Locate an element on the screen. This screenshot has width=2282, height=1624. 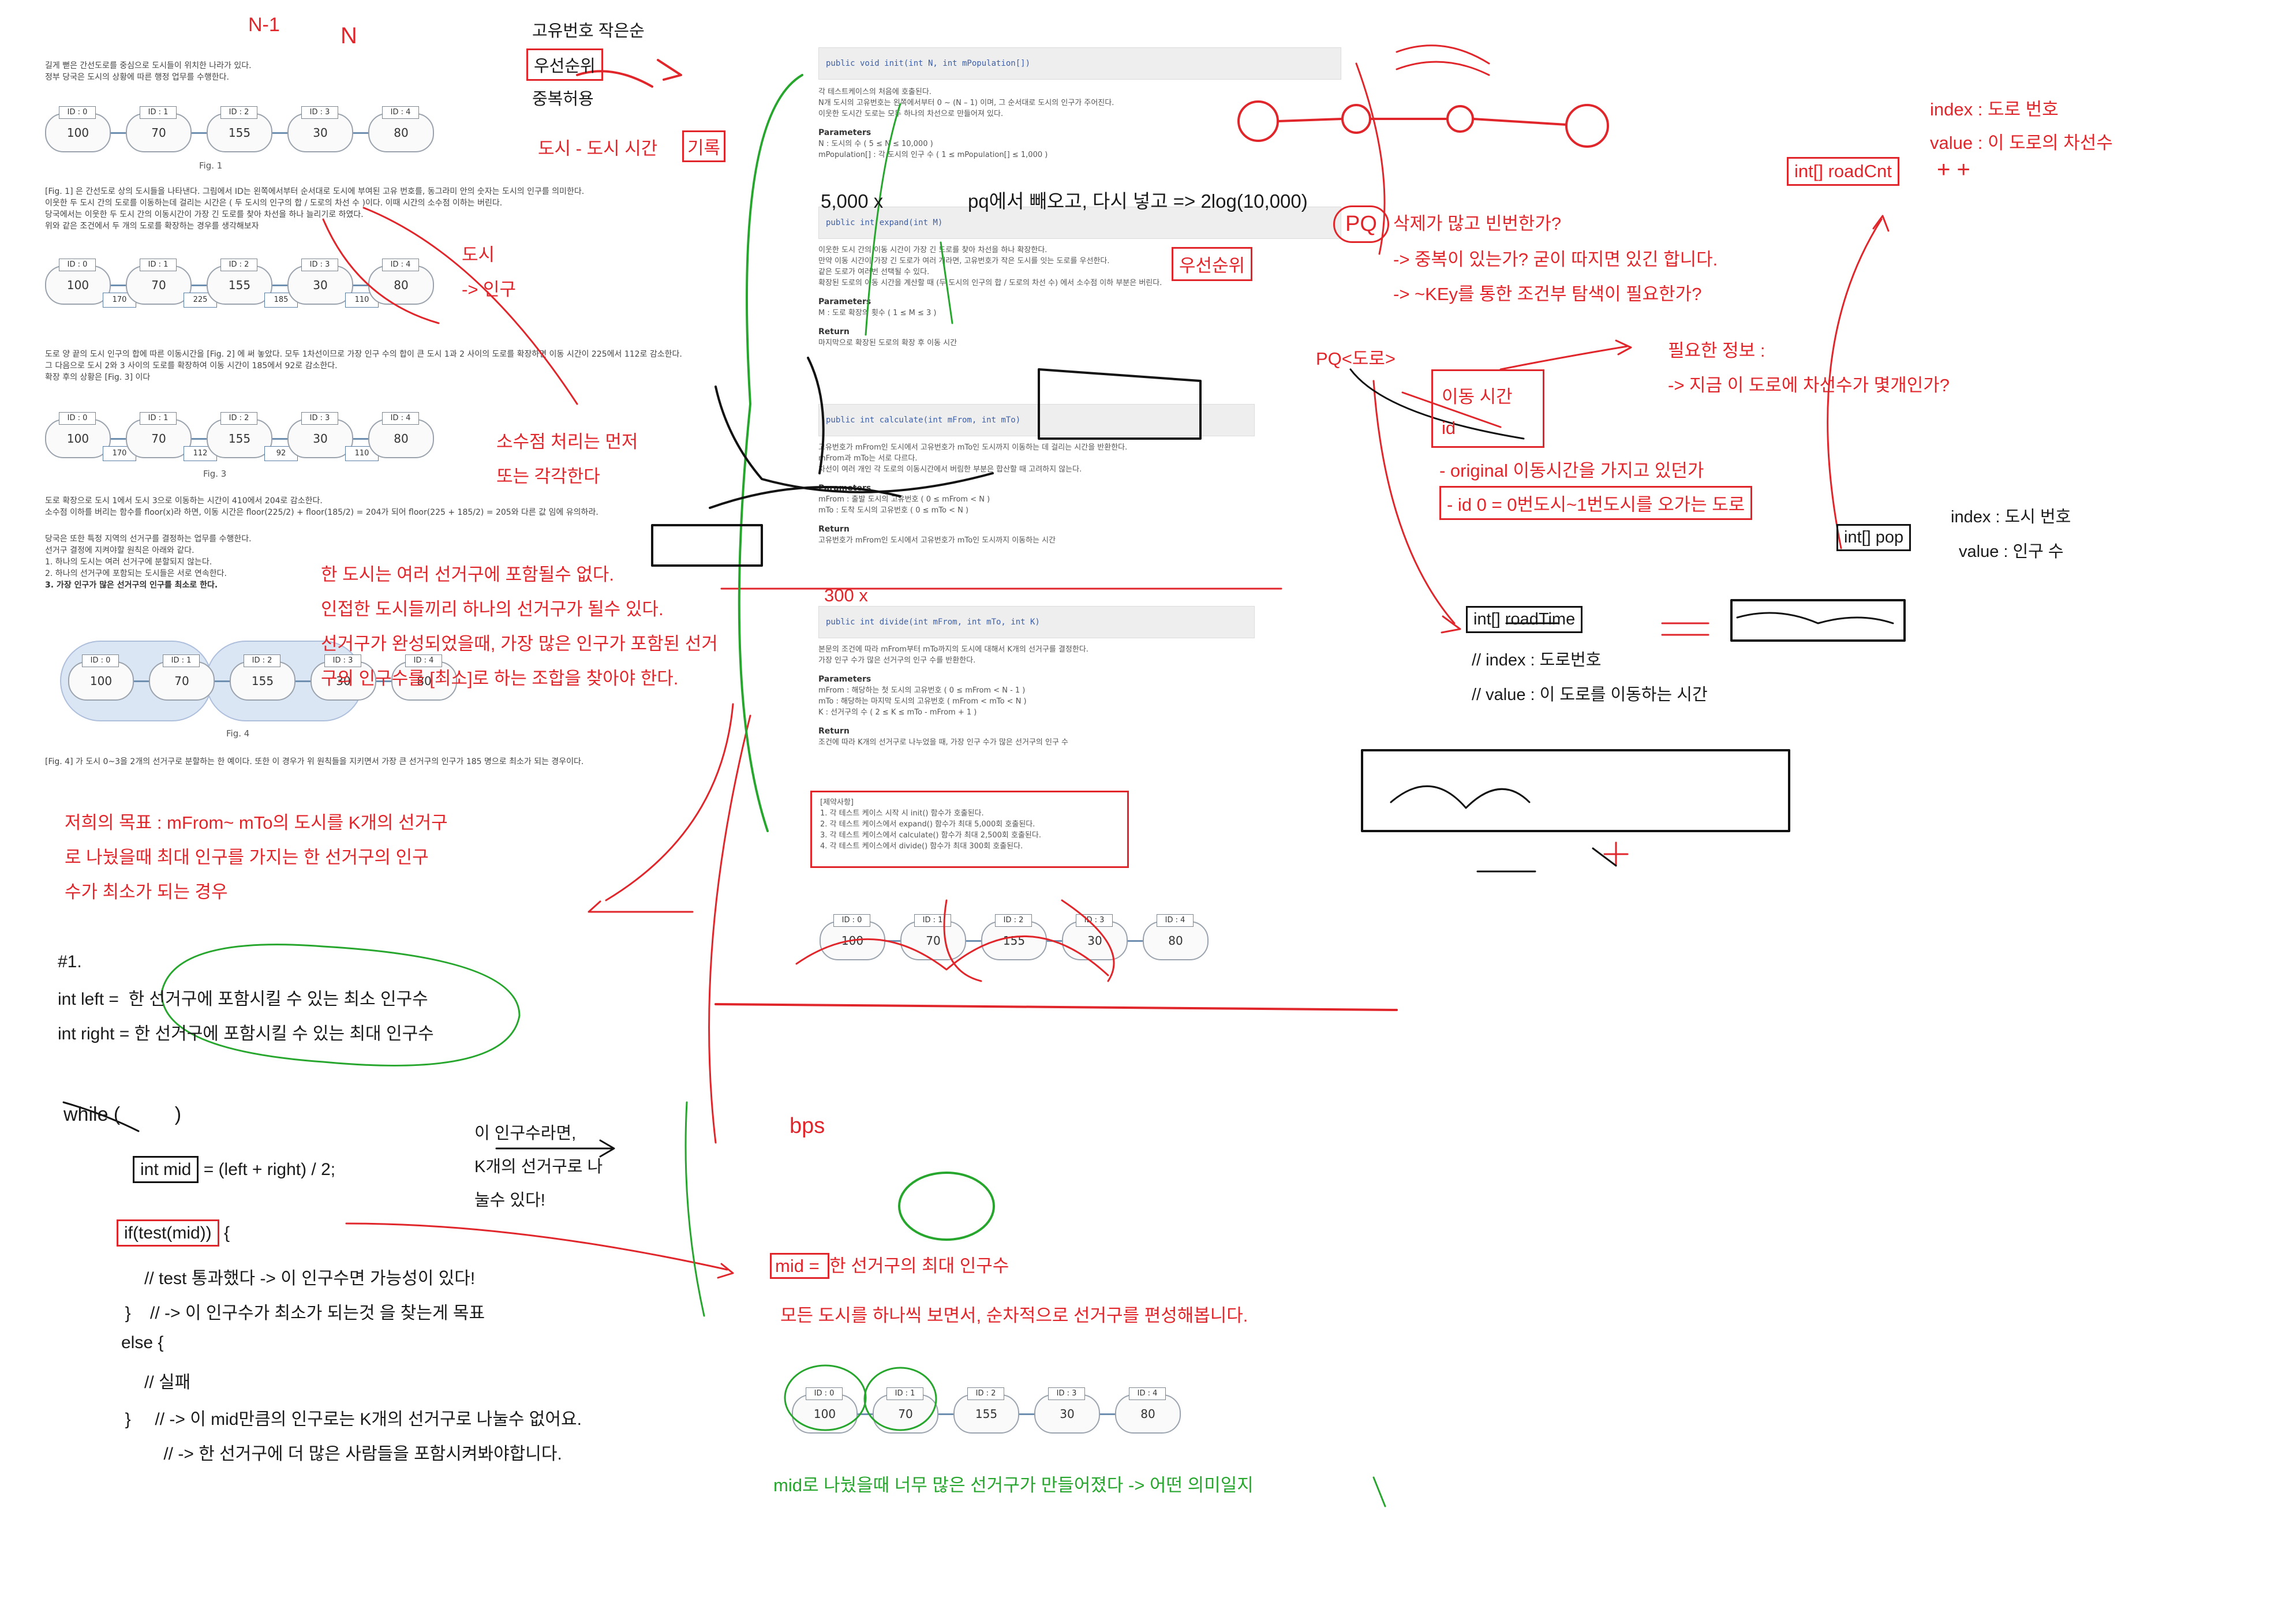
road: 92 is located at coordinates (281, 449).